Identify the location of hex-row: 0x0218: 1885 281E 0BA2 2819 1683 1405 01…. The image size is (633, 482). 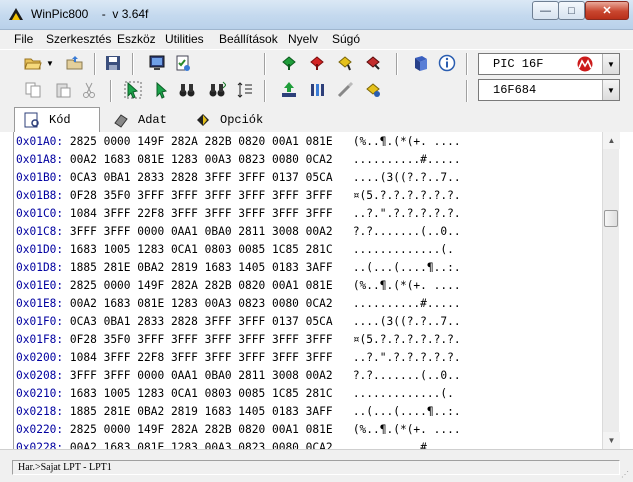
(238, 412).